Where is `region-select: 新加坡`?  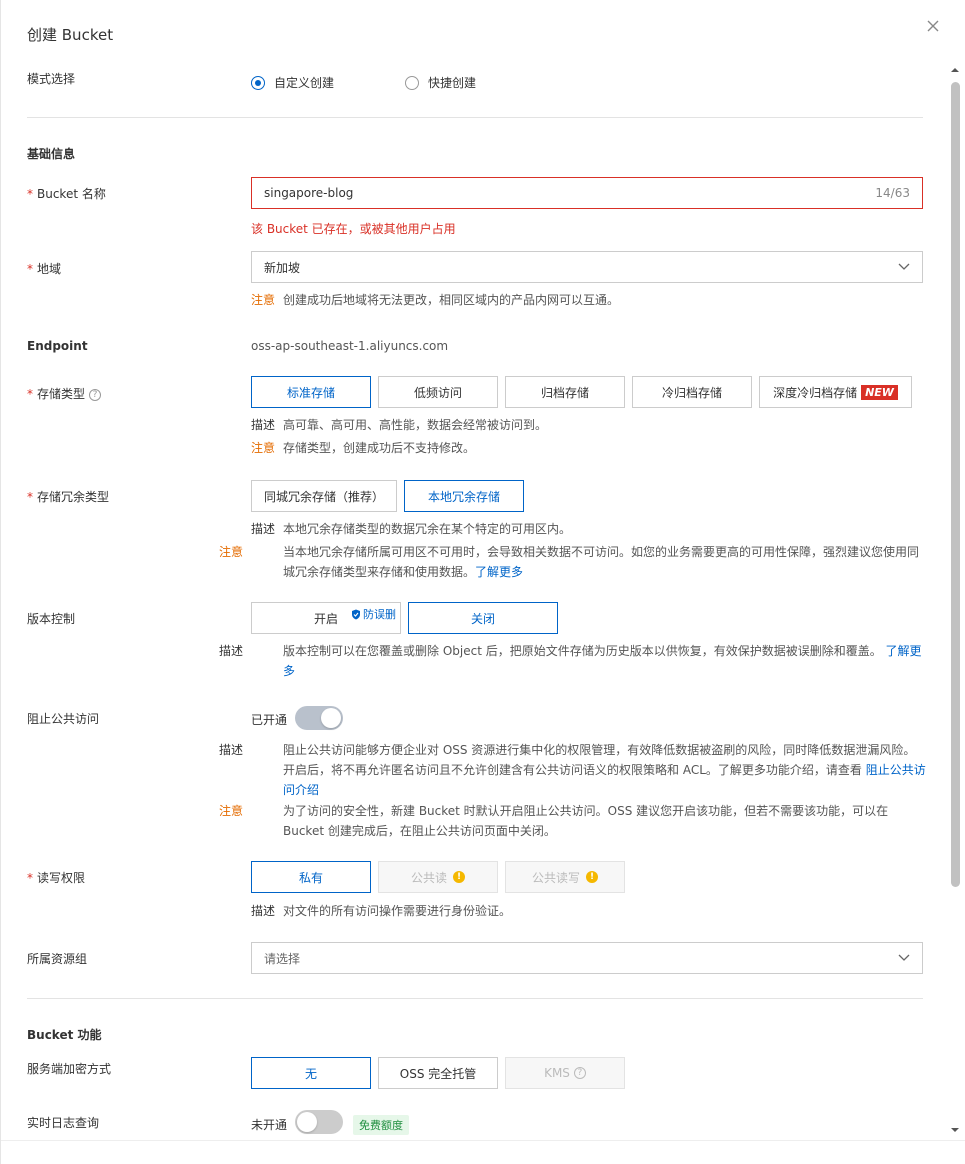 region-select: 新加坡 is located at coordinates (587, 267).